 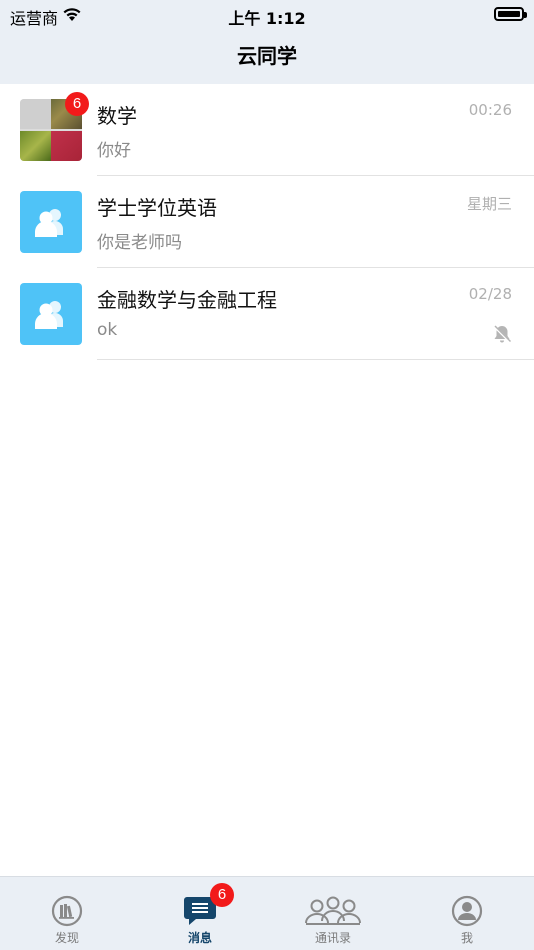 What do you see at coordinates (267, 42) in the screenshot?
I see `top-bar: 运营商 上午 1:12 云同学` at bounding box center [267, 42].